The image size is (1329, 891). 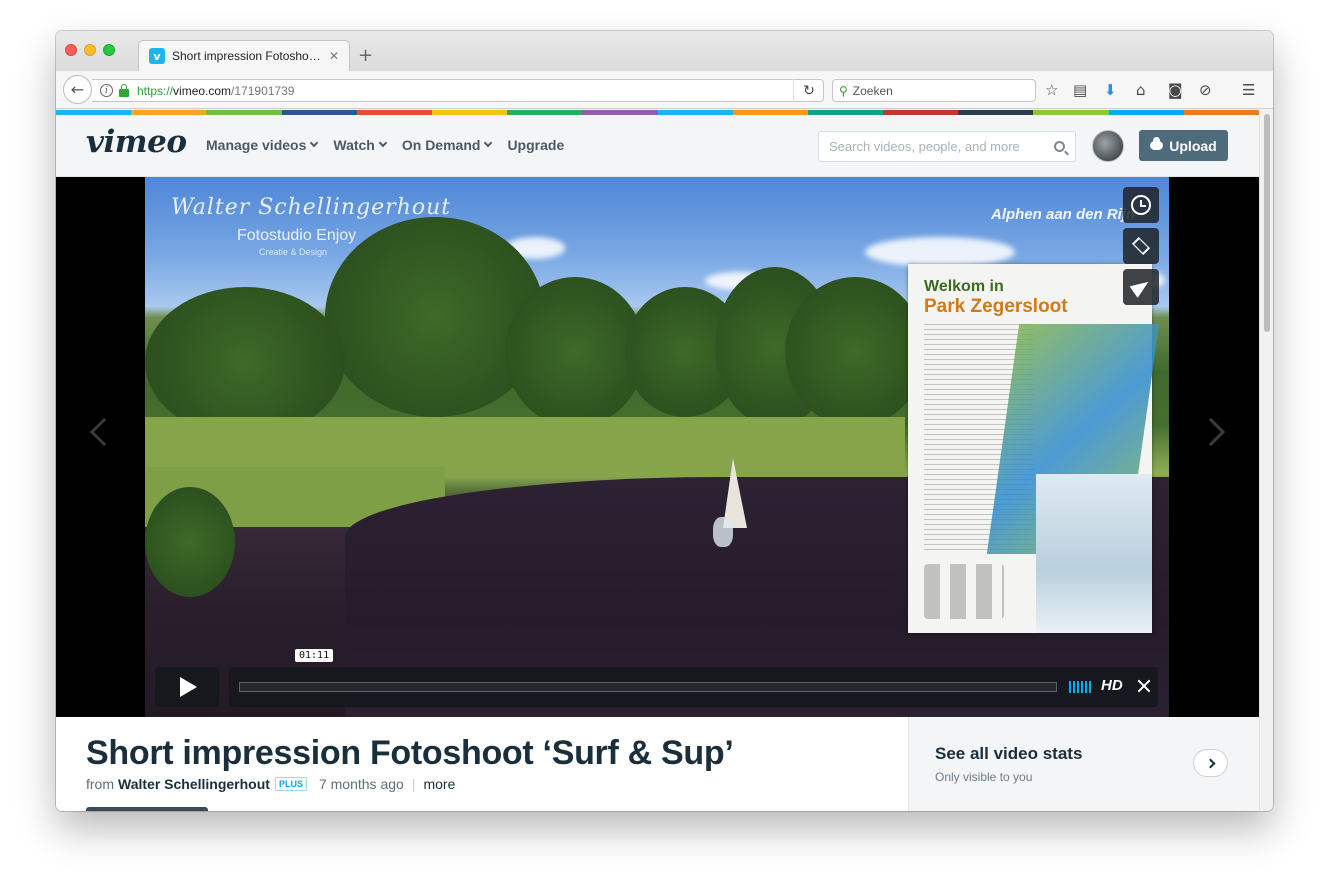 What do you see at coordinates (1094, 553) in the screenshot?
I see `sign-photo` at bounding box center [1094, 553].